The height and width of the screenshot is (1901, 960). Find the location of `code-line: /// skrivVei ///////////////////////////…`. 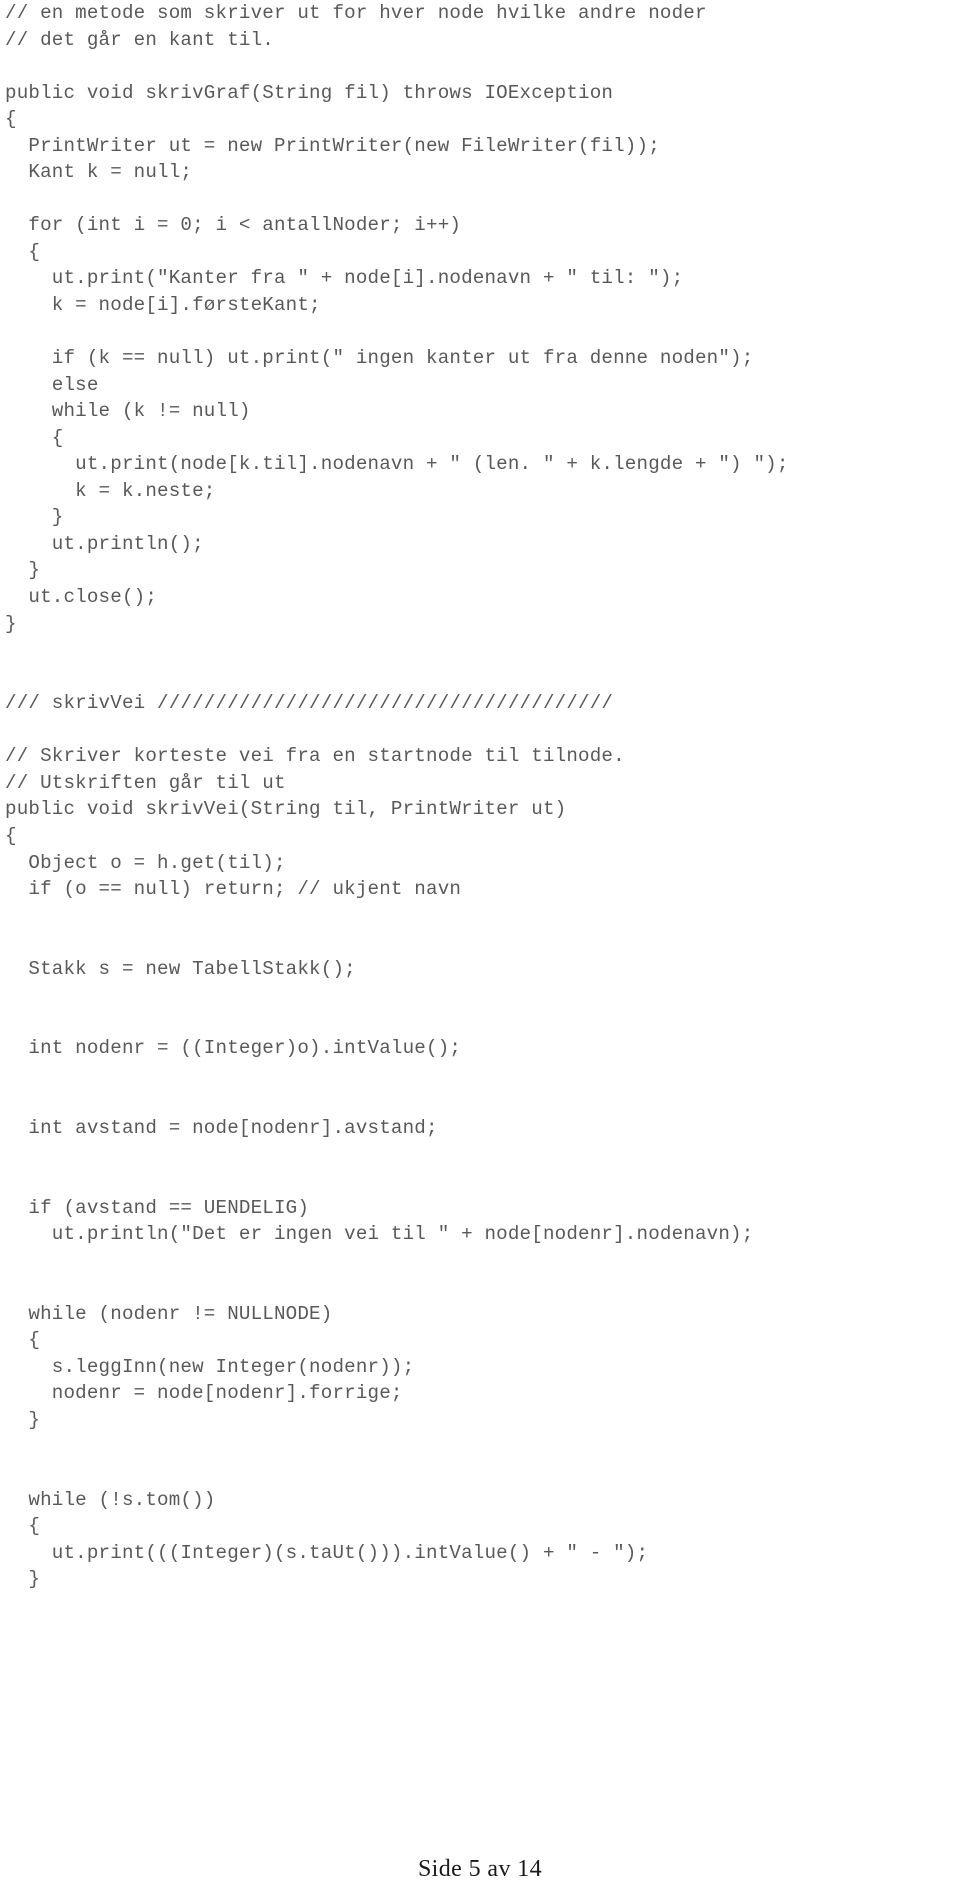

code-line: /// skrivVei ///////////////////////////… is located at coordinates (309, 703).